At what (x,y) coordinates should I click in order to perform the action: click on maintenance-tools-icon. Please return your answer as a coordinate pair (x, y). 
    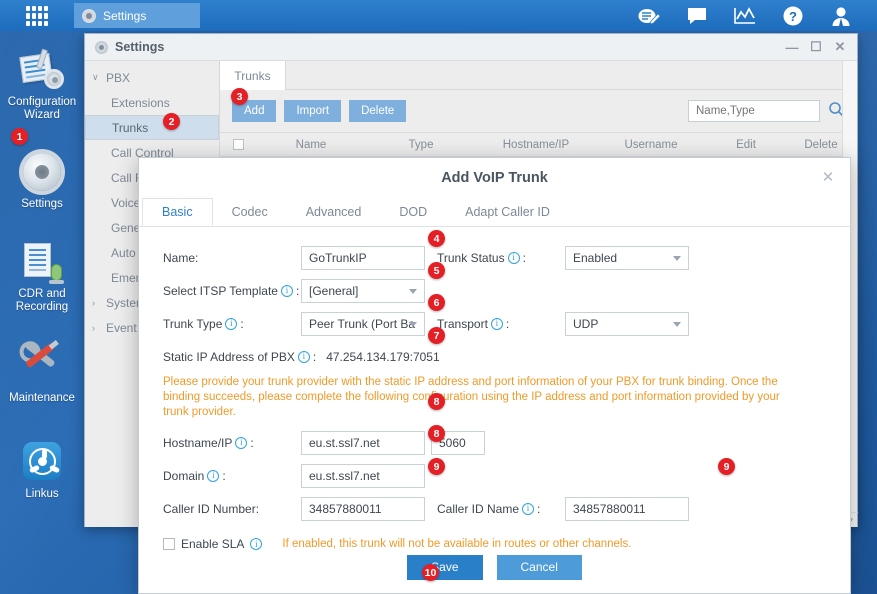
    Looking at the image, I should click on (42, 365).